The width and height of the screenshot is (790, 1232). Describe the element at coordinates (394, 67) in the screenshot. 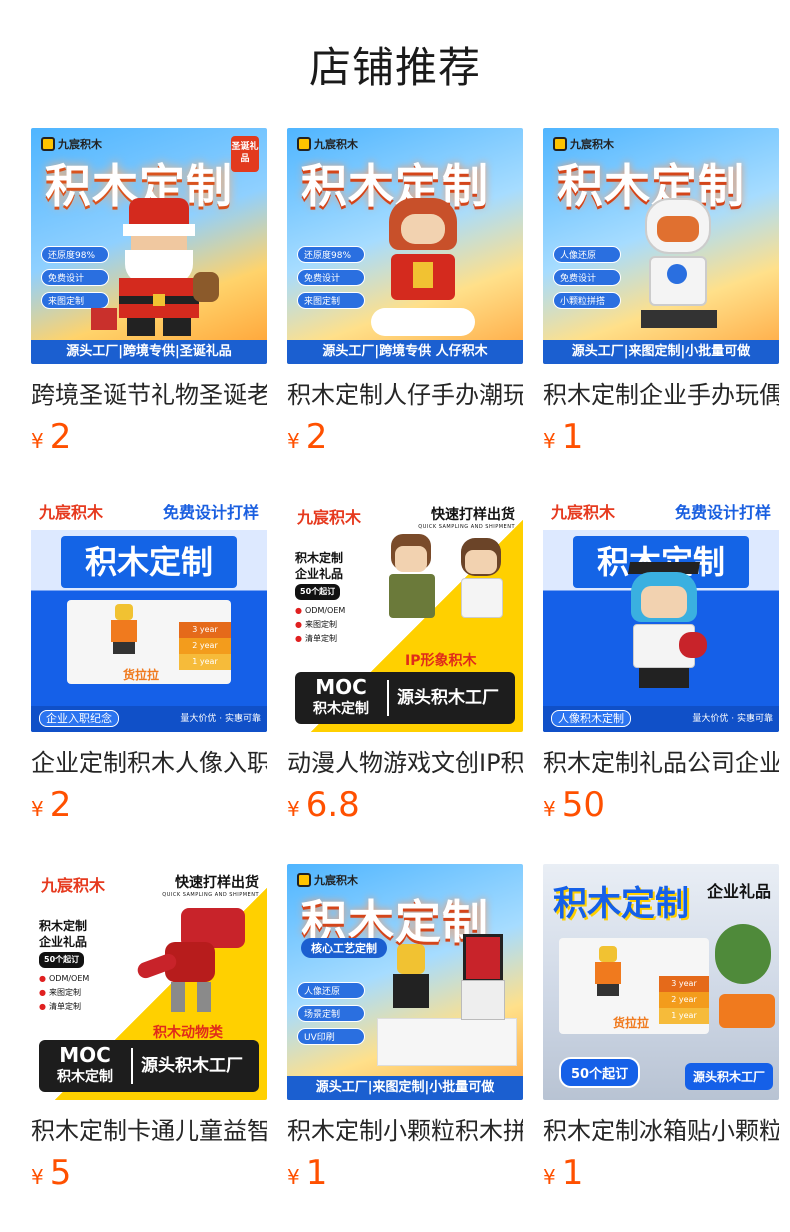

I see `page-title: 店铺推荐` at that location.